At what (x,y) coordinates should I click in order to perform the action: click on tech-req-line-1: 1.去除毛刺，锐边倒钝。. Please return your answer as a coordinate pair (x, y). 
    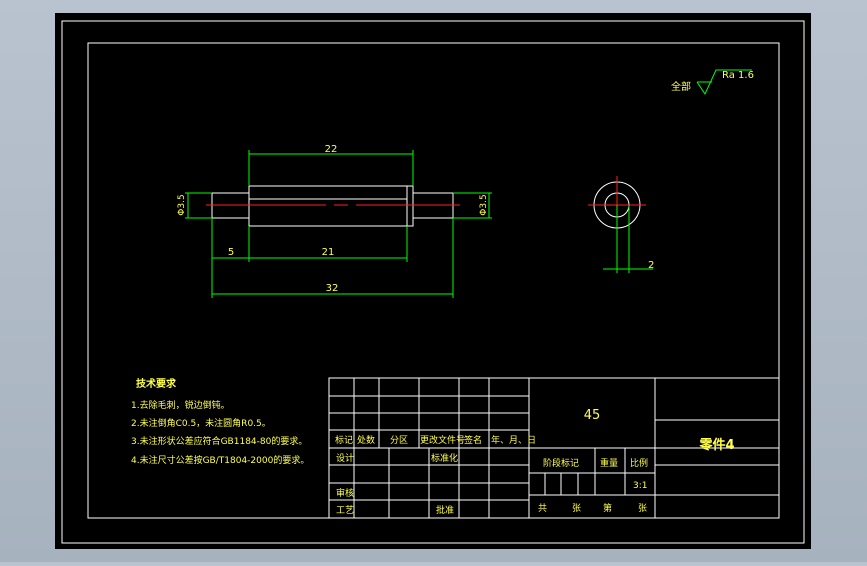
    Looking at the image, I should click on (180, 405).